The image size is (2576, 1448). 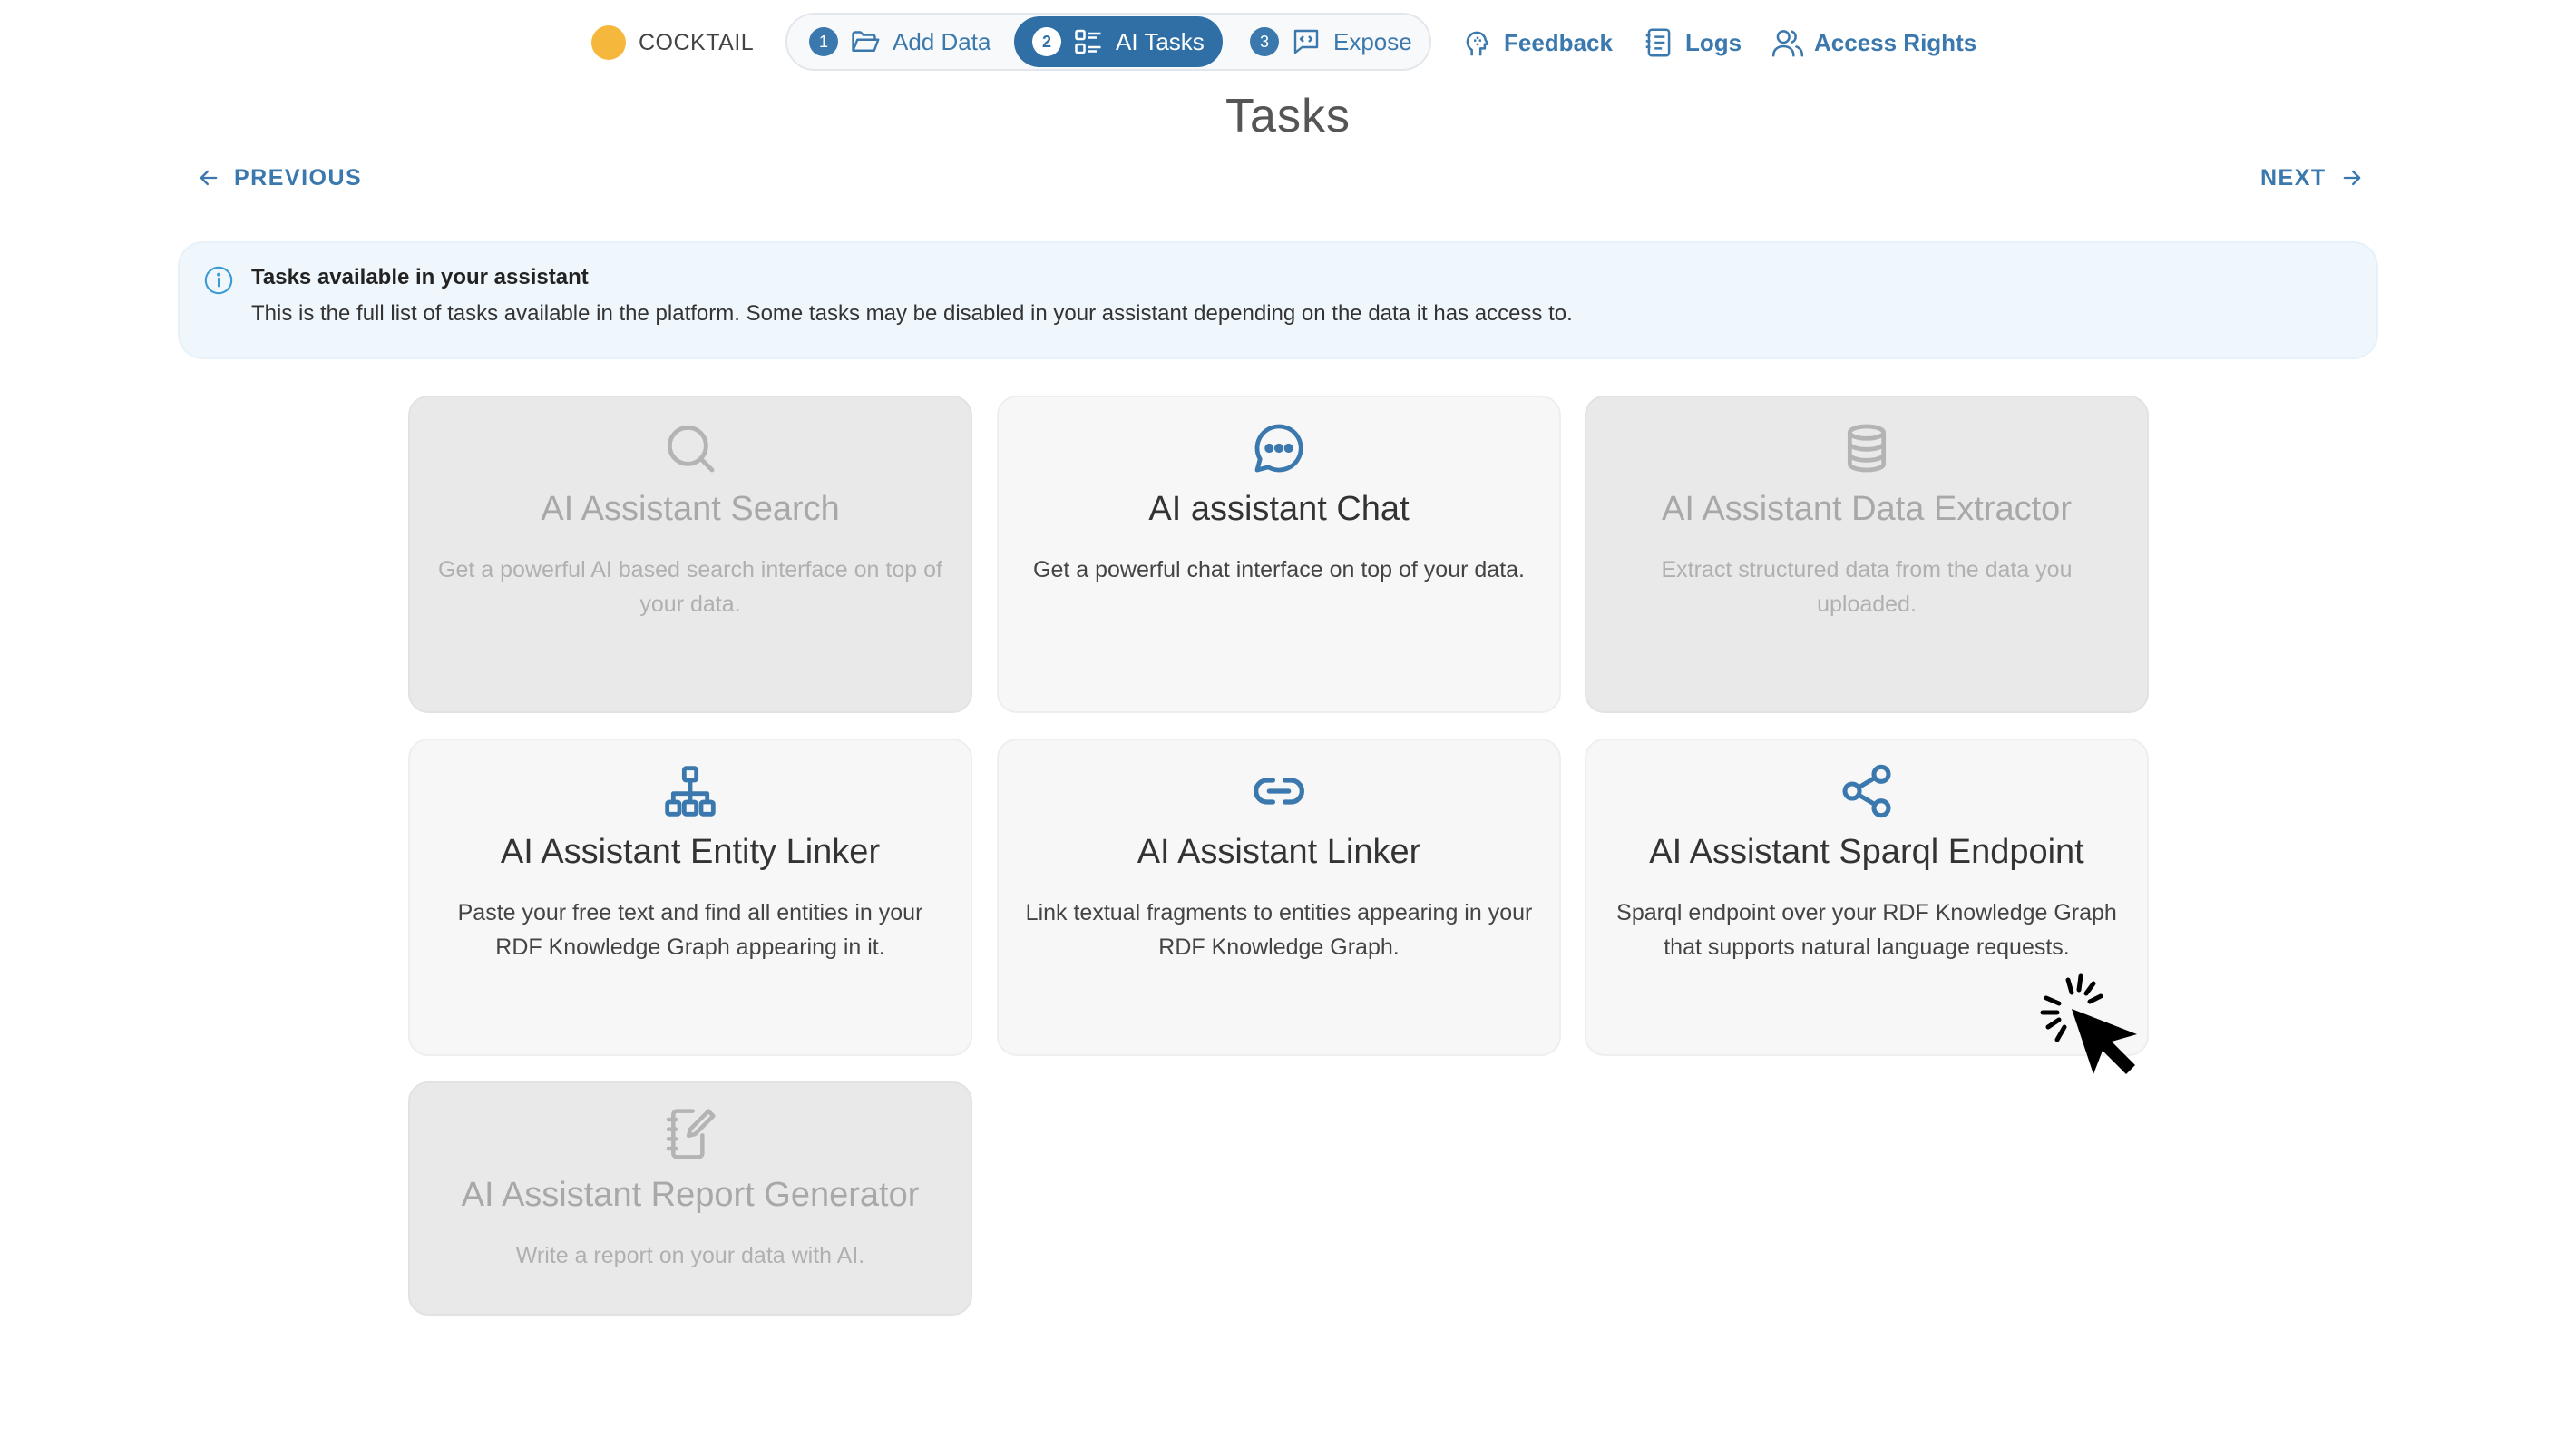 I want to click on top-navigation: COCKTAIL 1 Add Data 2 AI Tasks 3 Expose, so click(x=1288, y=43).